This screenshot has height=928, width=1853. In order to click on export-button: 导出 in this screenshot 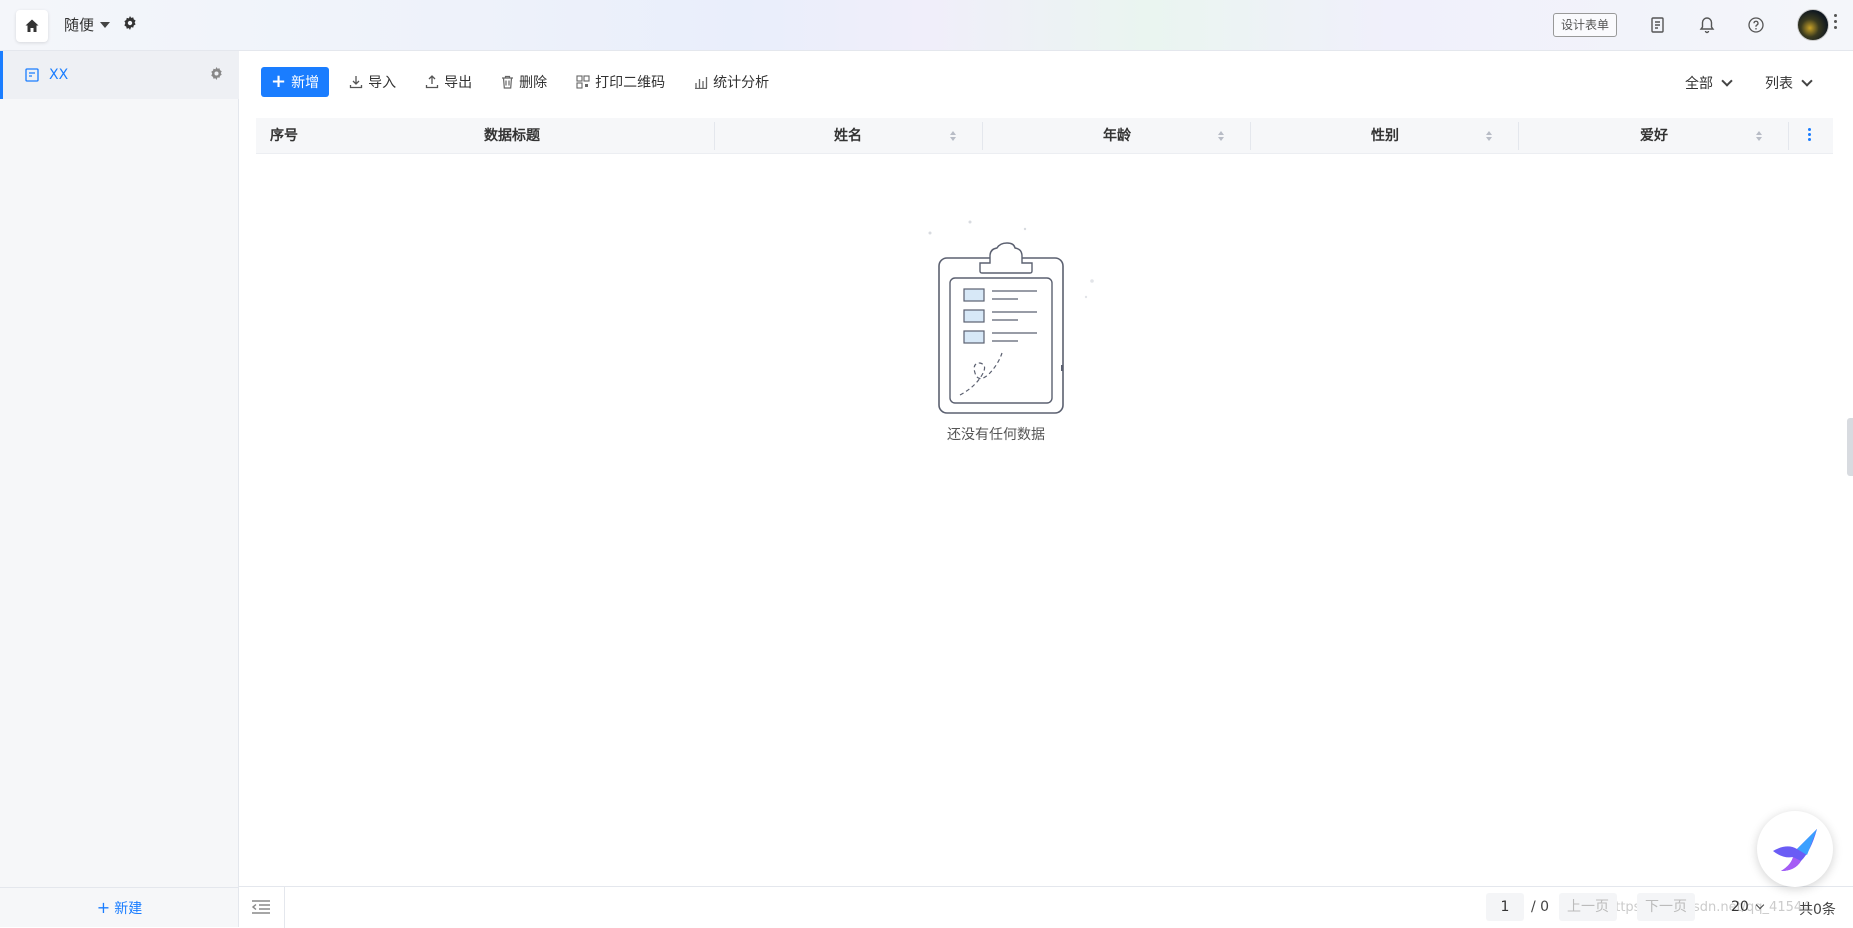, I will do `click(448, 82)`.